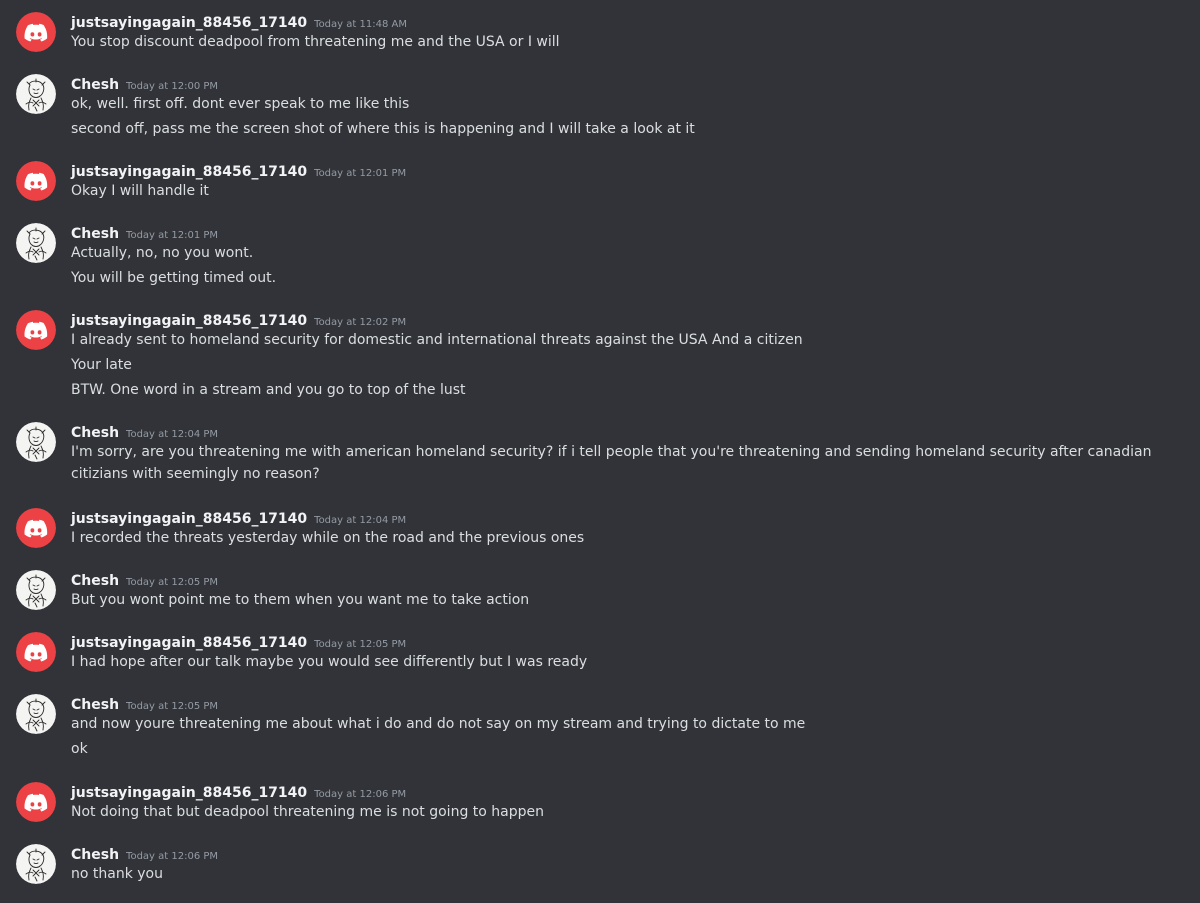  What do you see at coordinates (172, 86) in the screenshot?
I see `timestamp: Today at 12:00 PM` at bounding box center [172, 86].